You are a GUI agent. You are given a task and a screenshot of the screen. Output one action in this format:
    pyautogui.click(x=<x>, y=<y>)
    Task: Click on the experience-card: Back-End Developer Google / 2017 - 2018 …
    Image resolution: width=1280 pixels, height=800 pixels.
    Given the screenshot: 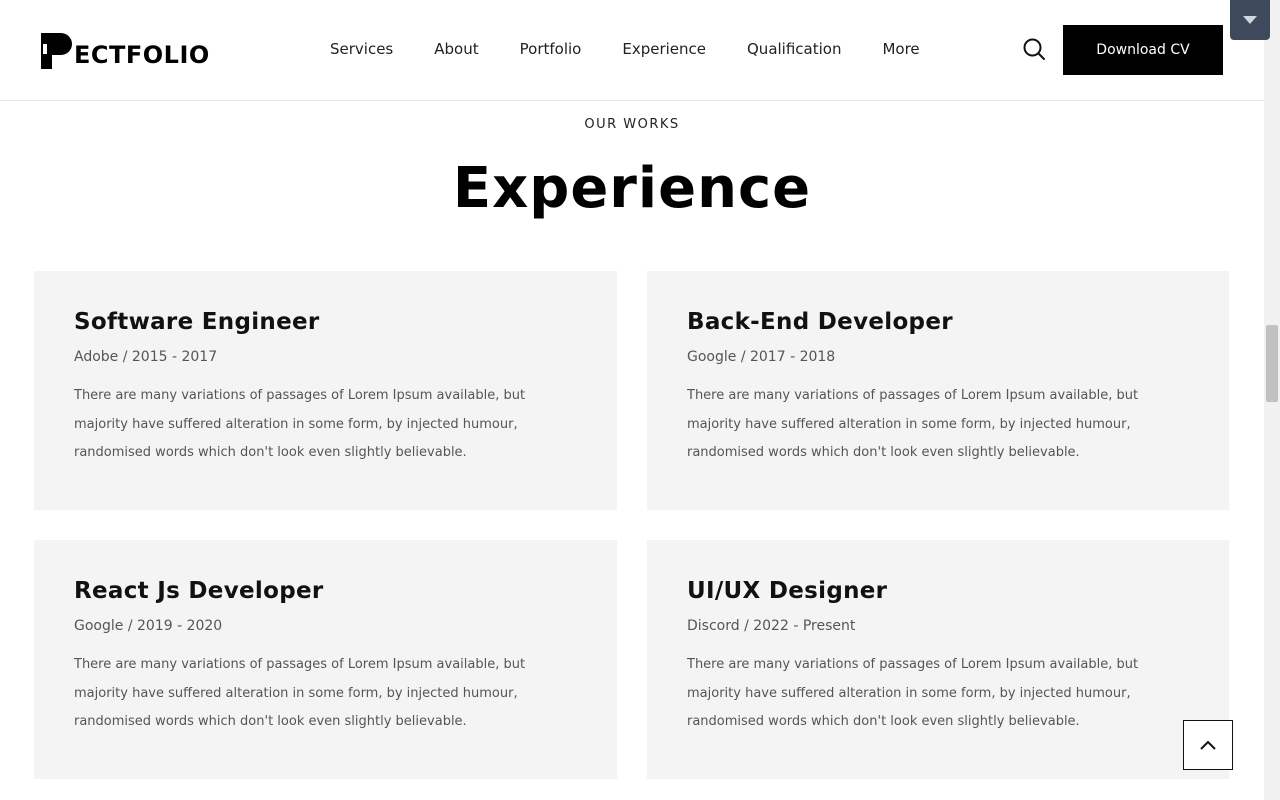 What is the action you would take?
    pyautogui.click(x=938, y=390)
    